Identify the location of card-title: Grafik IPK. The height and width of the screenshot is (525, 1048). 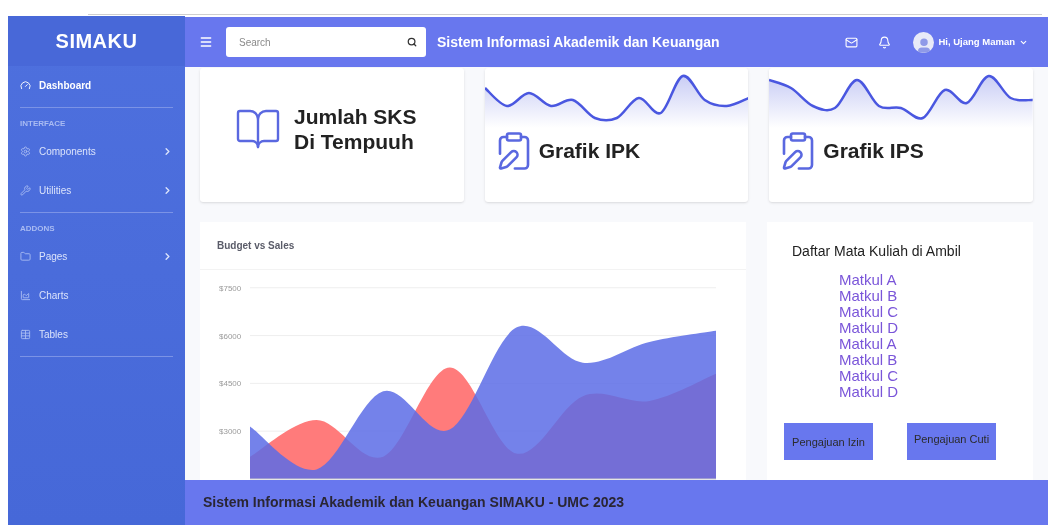
(589, 151).